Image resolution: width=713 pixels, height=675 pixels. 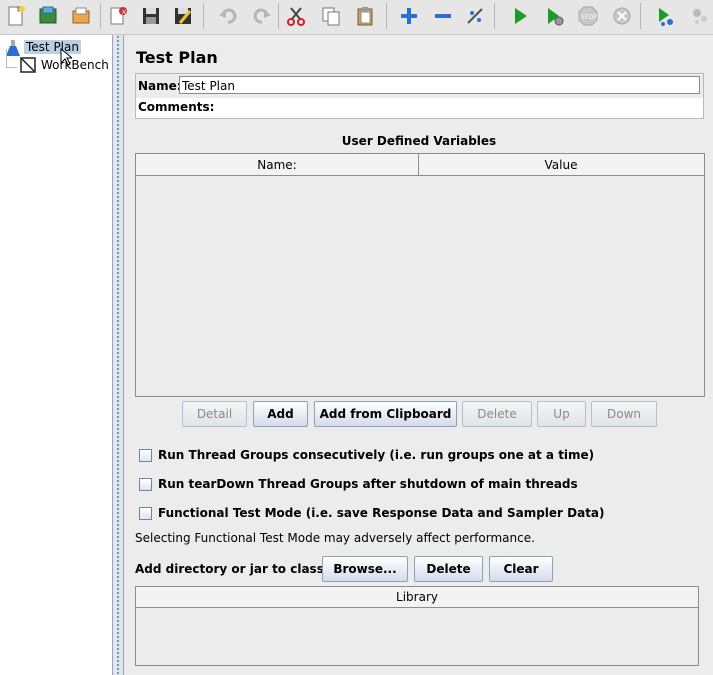 I want to click on save-as-icon, so click(x=183, y=16).